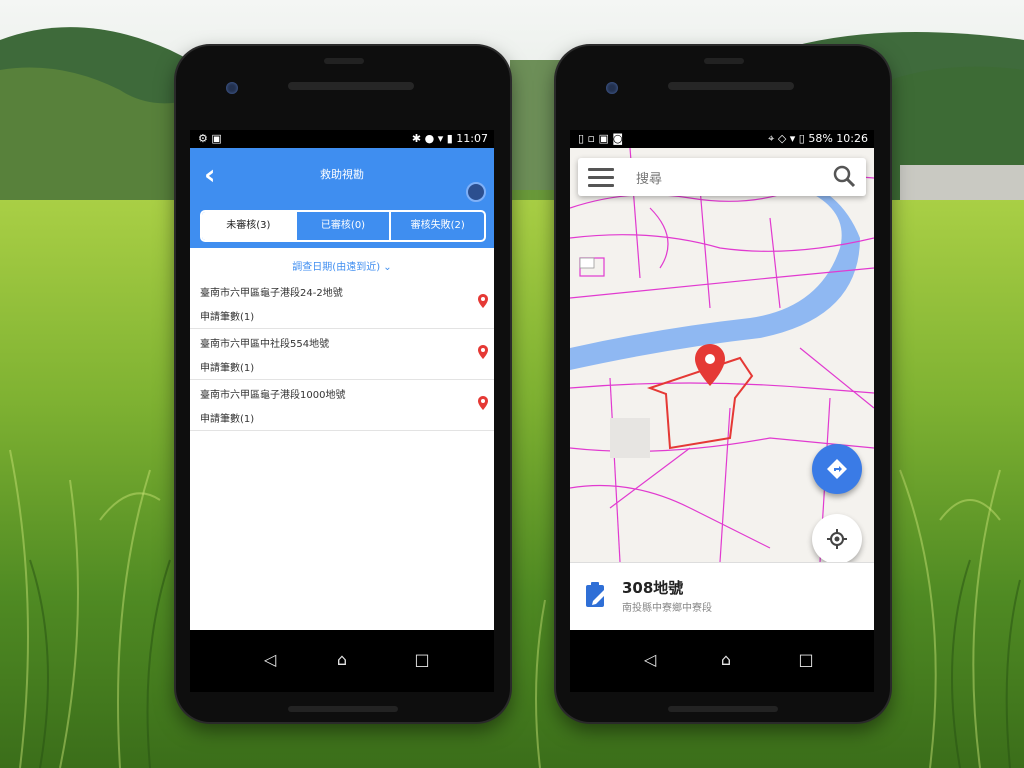 This screenshot has width=1024, height=768. I want to click on list-item: 臺南市六甲區龜子港段24-2地號 申請筆數(1), so click(342, 303).